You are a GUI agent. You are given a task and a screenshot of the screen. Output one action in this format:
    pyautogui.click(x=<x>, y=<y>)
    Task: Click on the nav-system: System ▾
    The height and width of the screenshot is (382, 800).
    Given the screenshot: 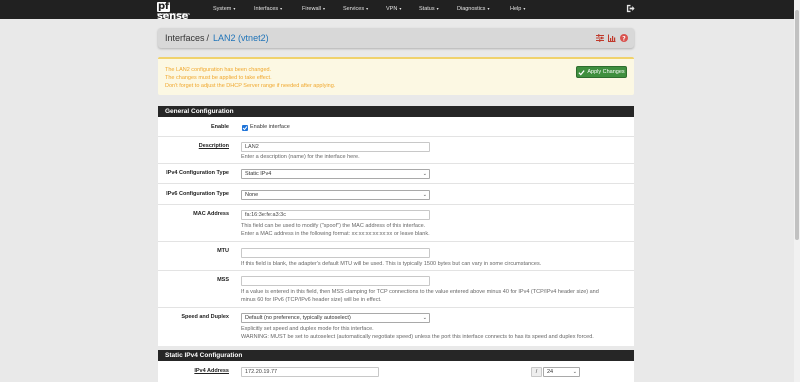 What is the action you would take?
    pyautogui.click(x=224, y=9)
    